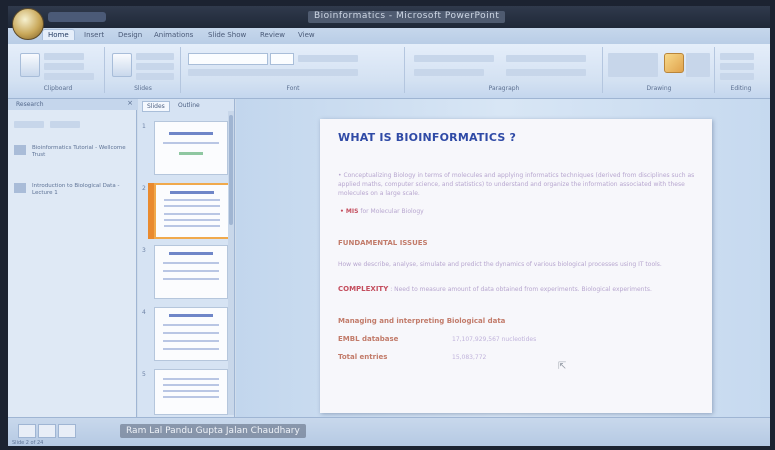 Image resolution: width=775 pixels, height=450 pixels. What do you see at coordinates (76, 104) in the screenshot?
I see `panel-header: Research` at bounding box center [76, 104].